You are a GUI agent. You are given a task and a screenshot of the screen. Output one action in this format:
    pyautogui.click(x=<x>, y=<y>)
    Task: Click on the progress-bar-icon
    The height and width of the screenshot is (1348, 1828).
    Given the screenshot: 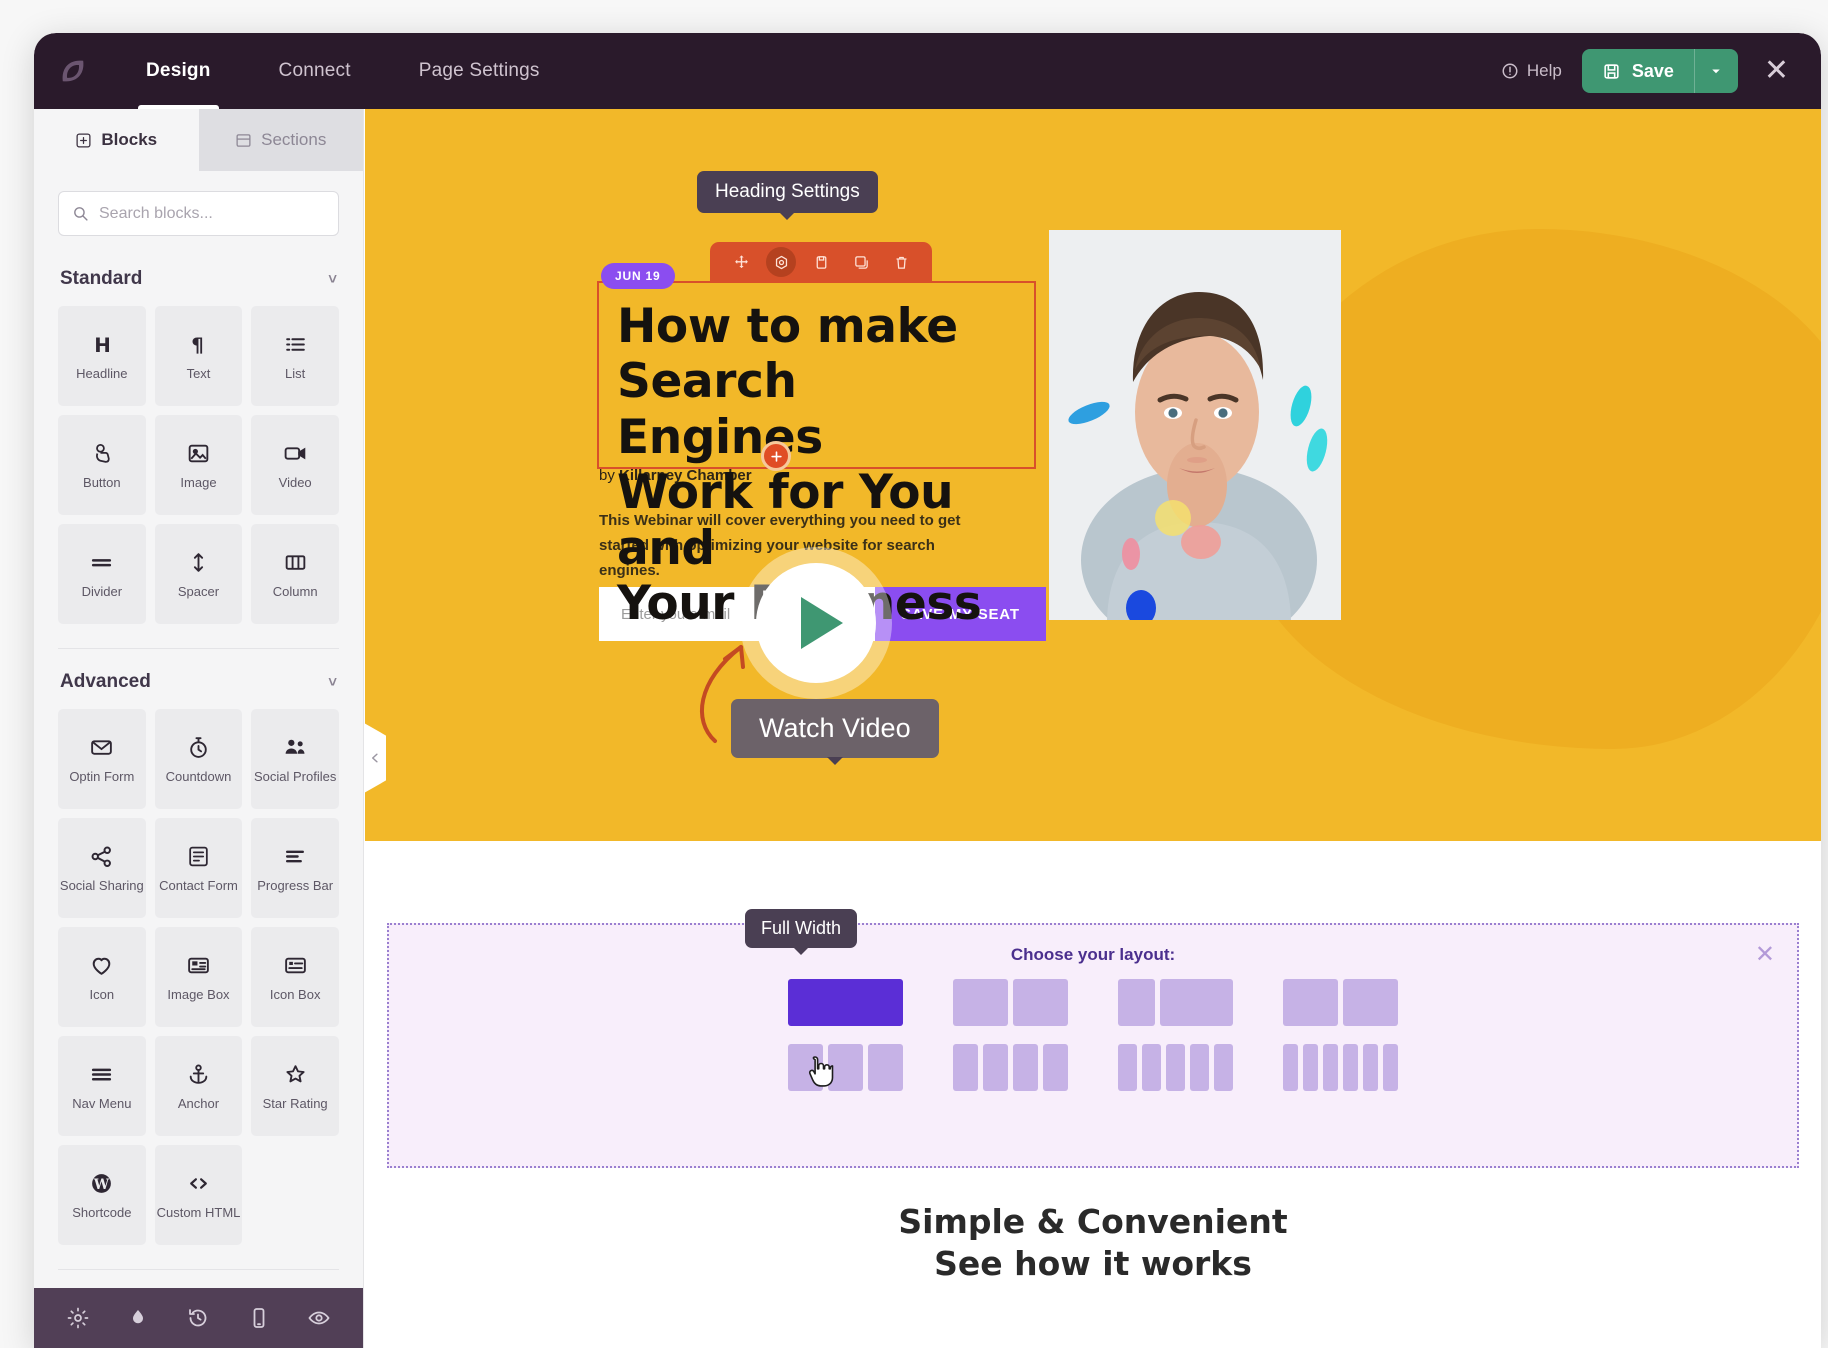 What is the action you would take?
    pyautogui.click(x=294, y=856)
    